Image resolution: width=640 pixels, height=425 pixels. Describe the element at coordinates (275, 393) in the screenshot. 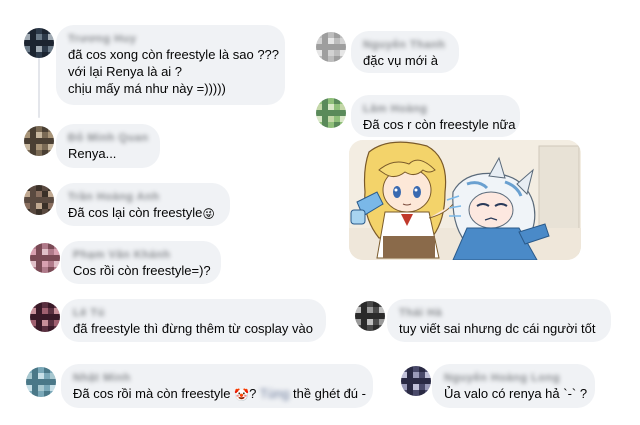

I see `tagged-user-link: Tùng` at that location.